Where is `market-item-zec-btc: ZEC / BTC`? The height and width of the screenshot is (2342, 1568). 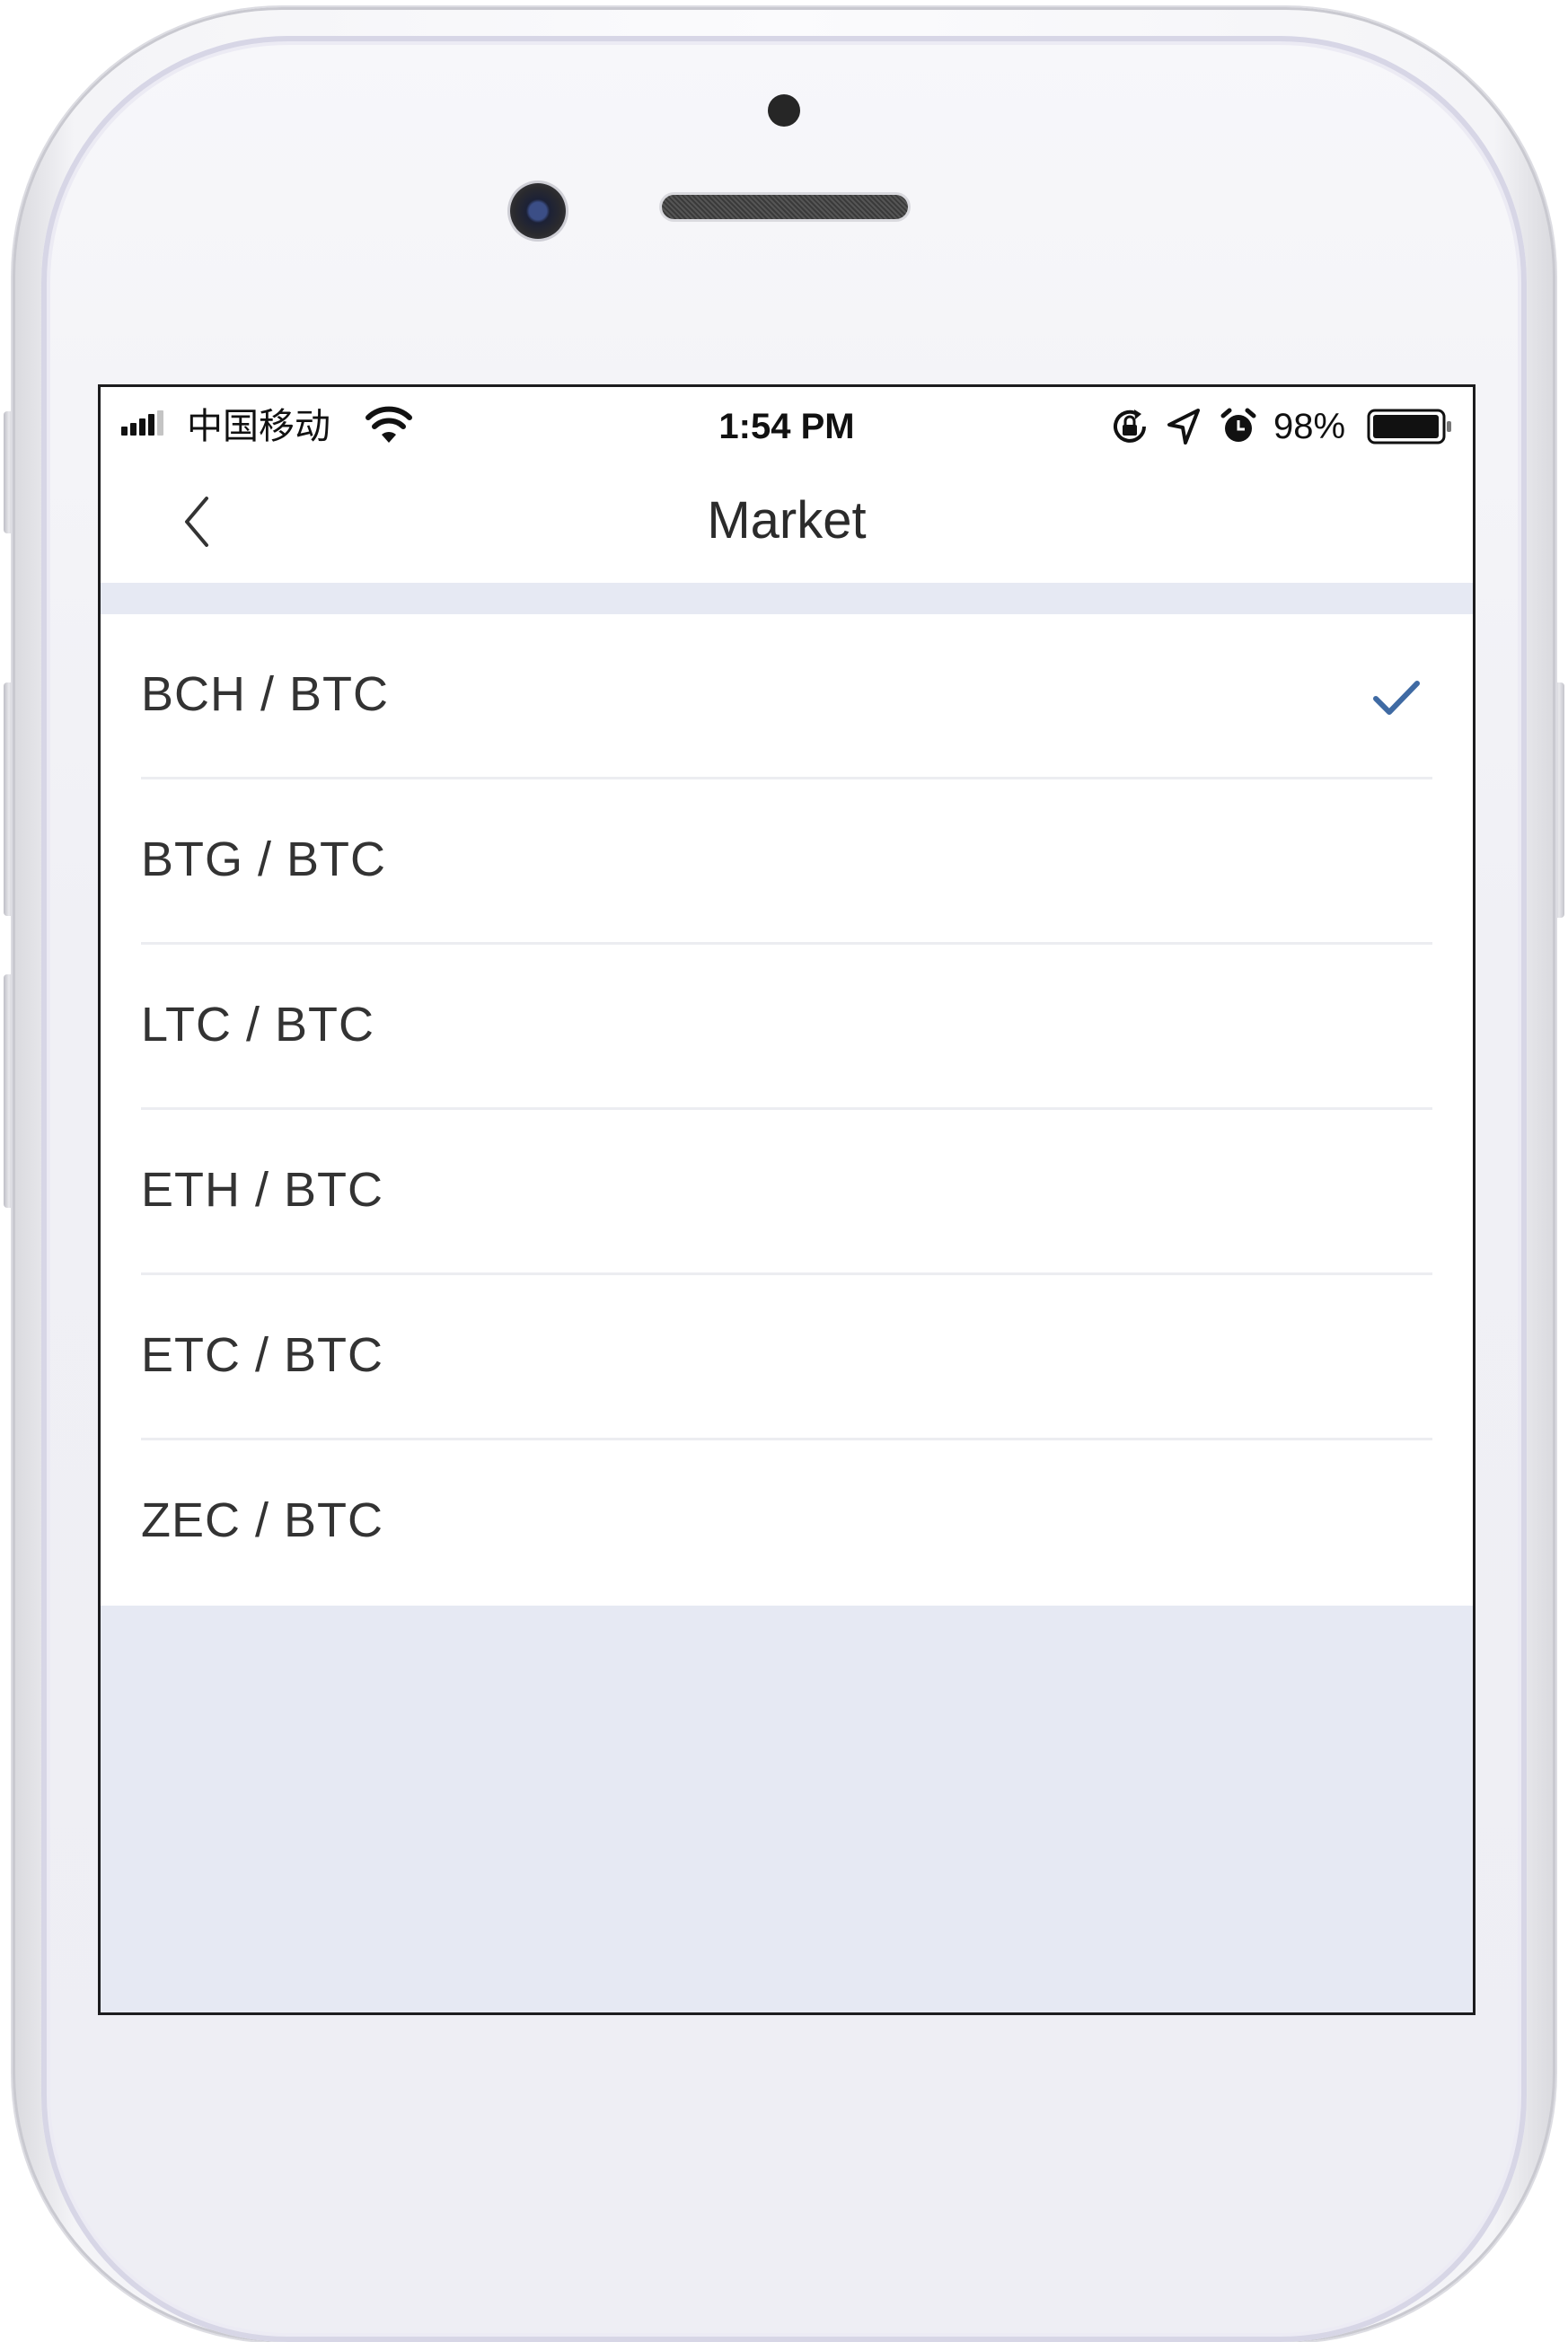
market-item-zec-btc: ZEC / BTC is located at coordinates (787, 1523).